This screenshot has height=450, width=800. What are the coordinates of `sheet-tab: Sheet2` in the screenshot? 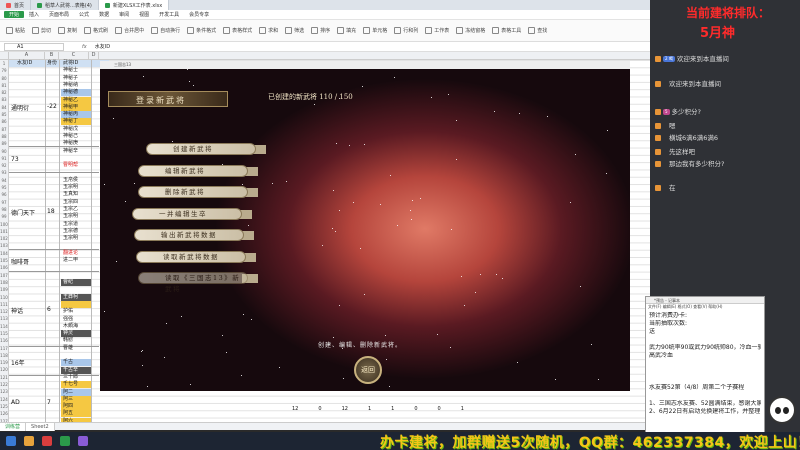 It's located at (40, 426).